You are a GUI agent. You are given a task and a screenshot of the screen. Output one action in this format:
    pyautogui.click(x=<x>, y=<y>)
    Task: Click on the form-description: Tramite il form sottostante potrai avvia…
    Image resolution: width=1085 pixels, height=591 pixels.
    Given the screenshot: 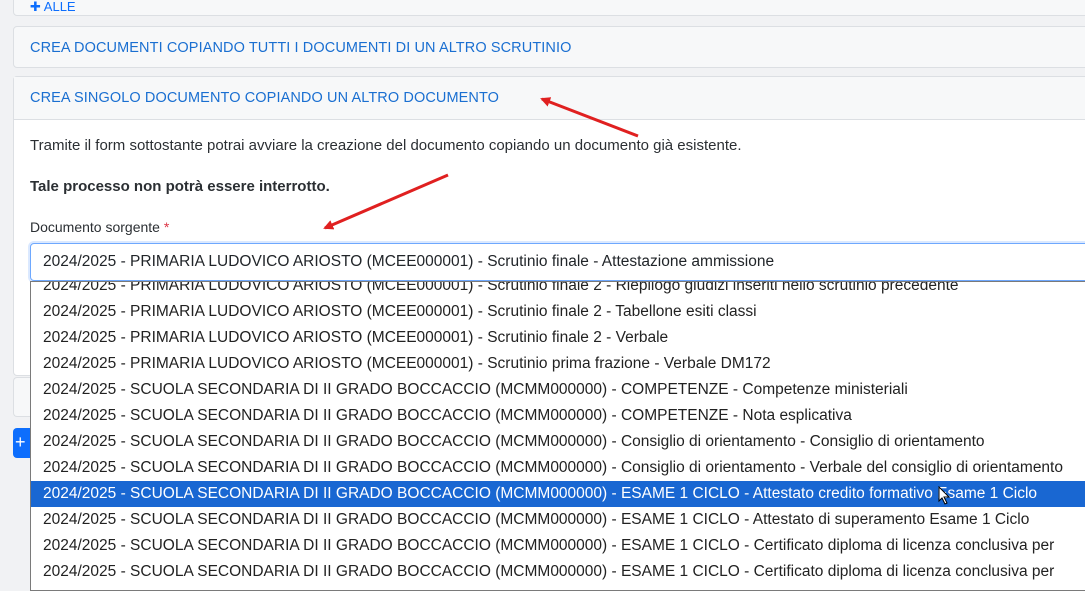 What is the action you would take?
    pyautogui.click(x=386, y=145)
    